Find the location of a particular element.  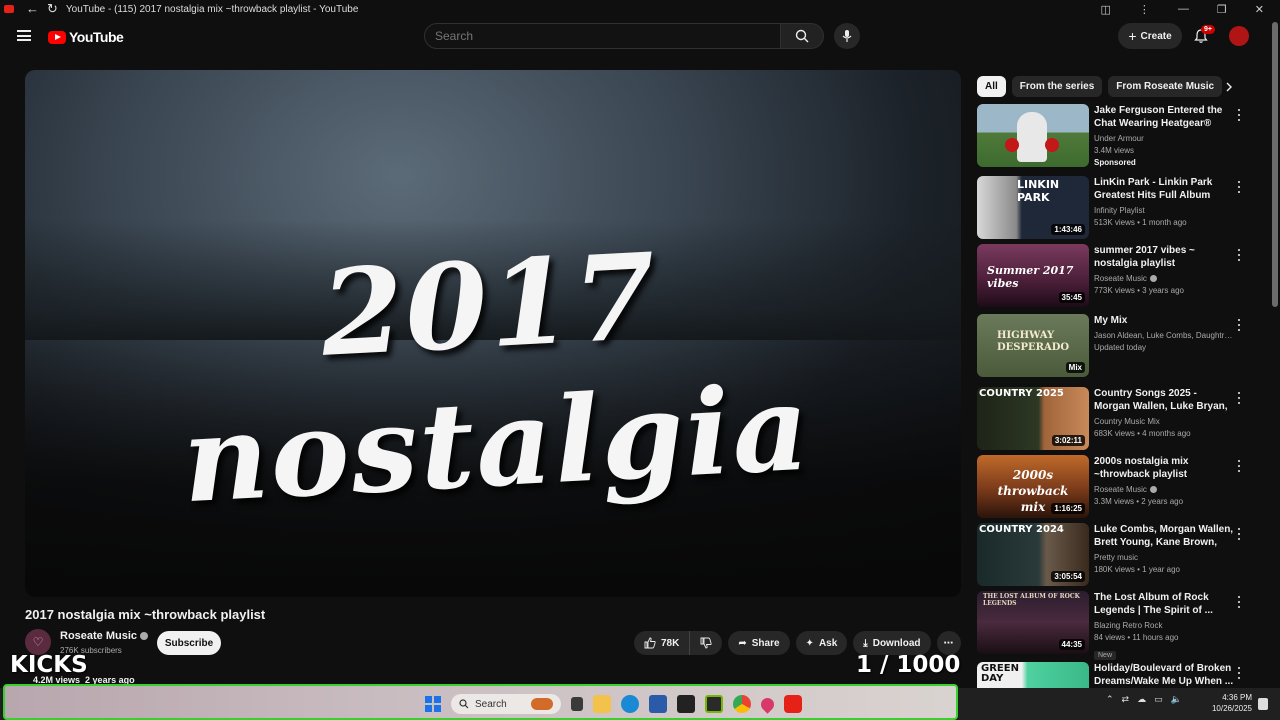

taskbar-clock: 4:36 PM 10/26/2025 is located at coordinates (1230, 703).